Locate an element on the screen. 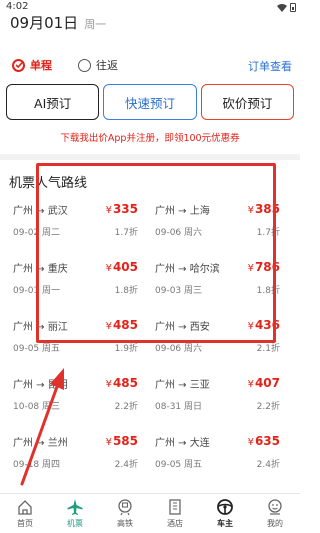 The width and height of the screenshot is (320, 533). route-card: 广州 → 重庆 ¥405 09-01 周一 1.8折 is located at coordinates (75, 280).